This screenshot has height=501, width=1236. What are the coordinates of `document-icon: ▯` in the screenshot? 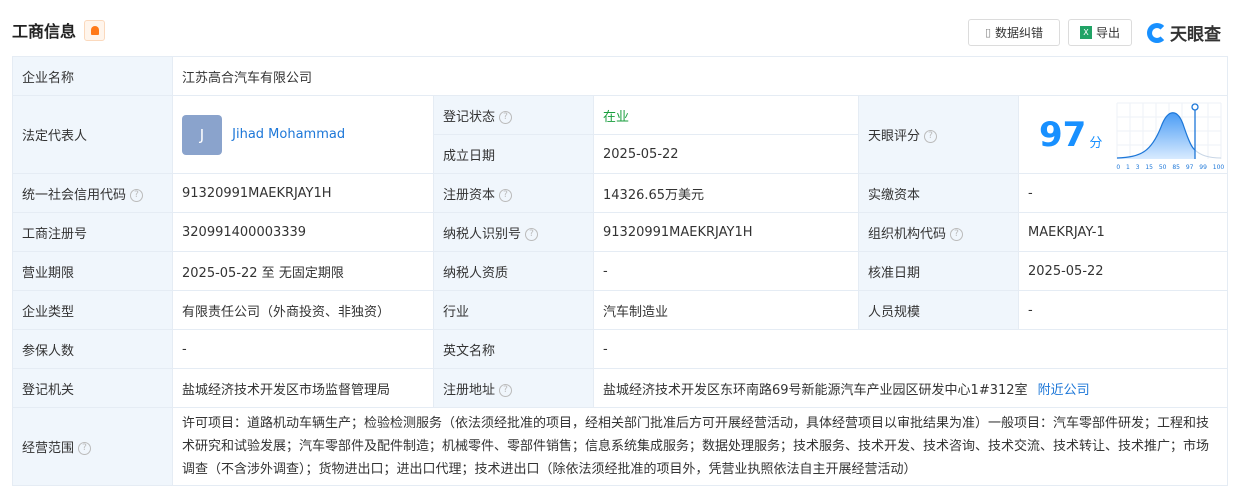 It's located at (988, 32).